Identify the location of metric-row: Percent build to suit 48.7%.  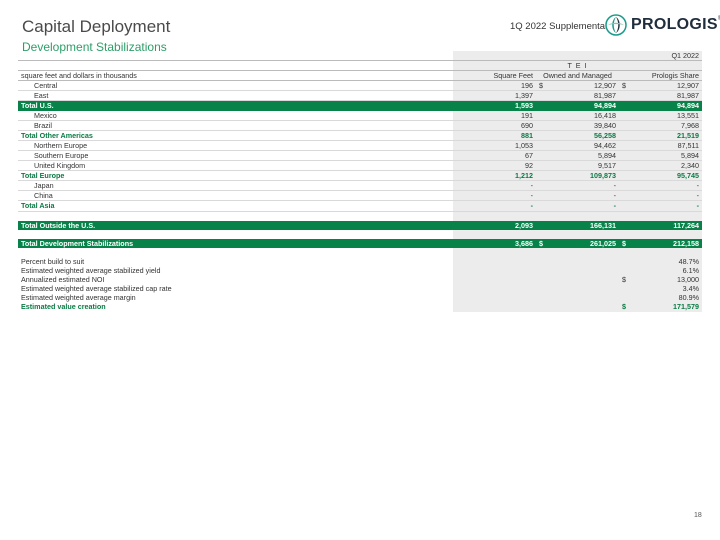
(360, 261).